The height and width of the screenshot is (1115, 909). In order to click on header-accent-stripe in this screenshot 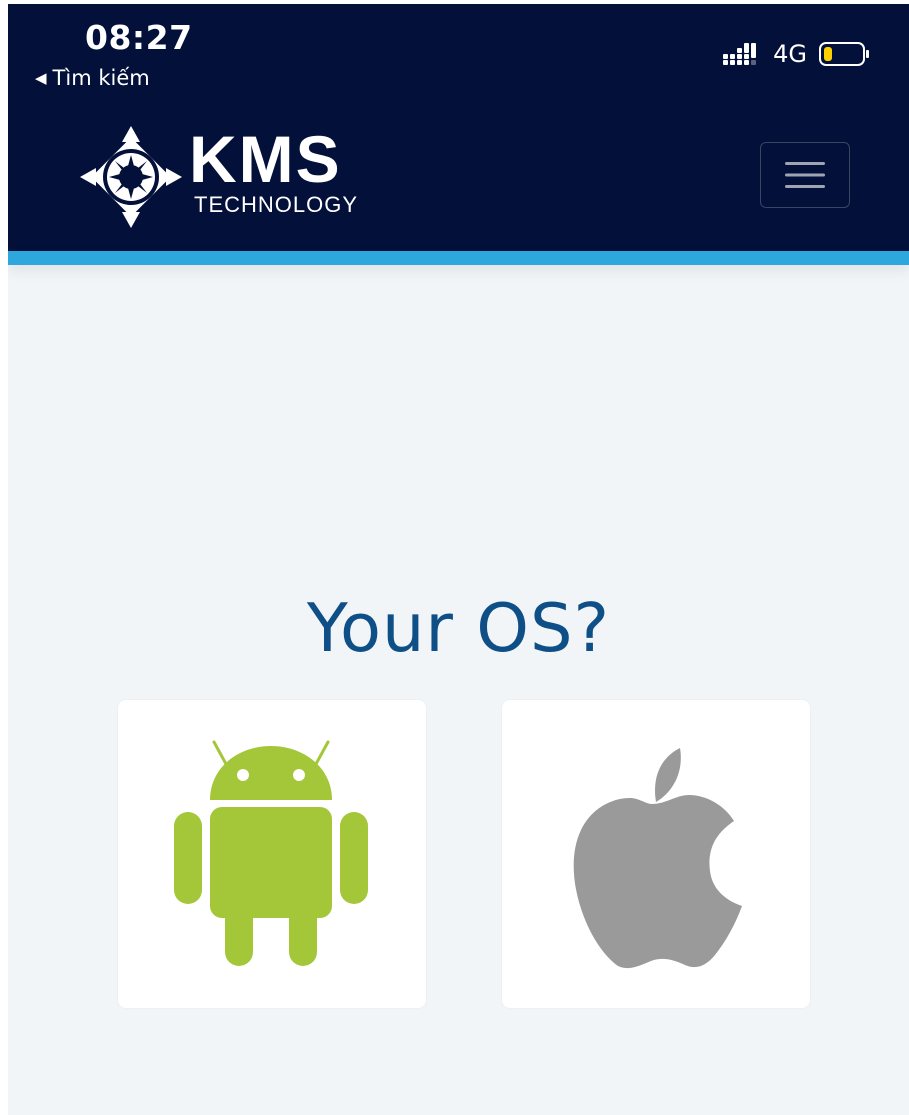, I will do `click(458, 258)`.